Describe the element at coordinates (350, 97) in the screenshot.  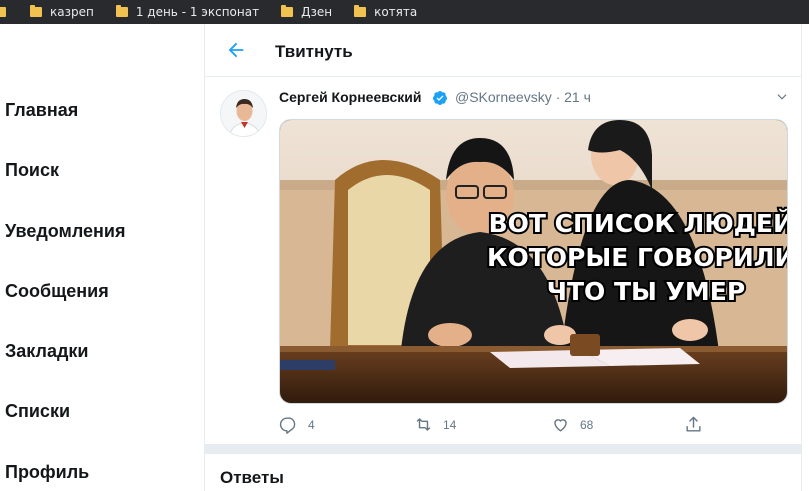
I see `author-name: Сергей Корнеевский` at that location.